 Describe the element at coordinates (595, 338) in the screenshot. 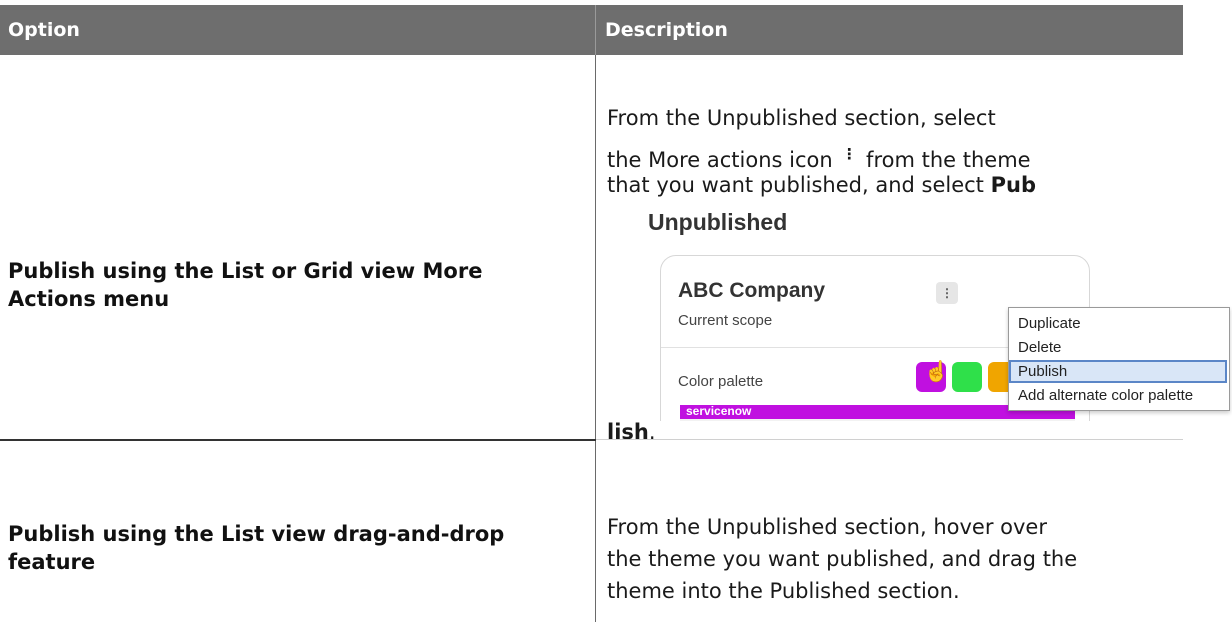

I see `column-divider` at that location.